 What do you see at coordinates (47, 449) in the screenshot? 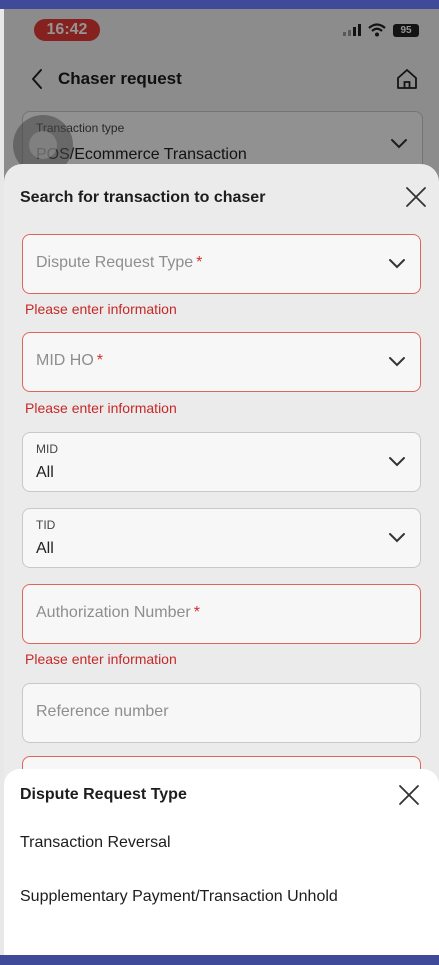
I see `mid-label: MID` at bounding box center [47, 449].